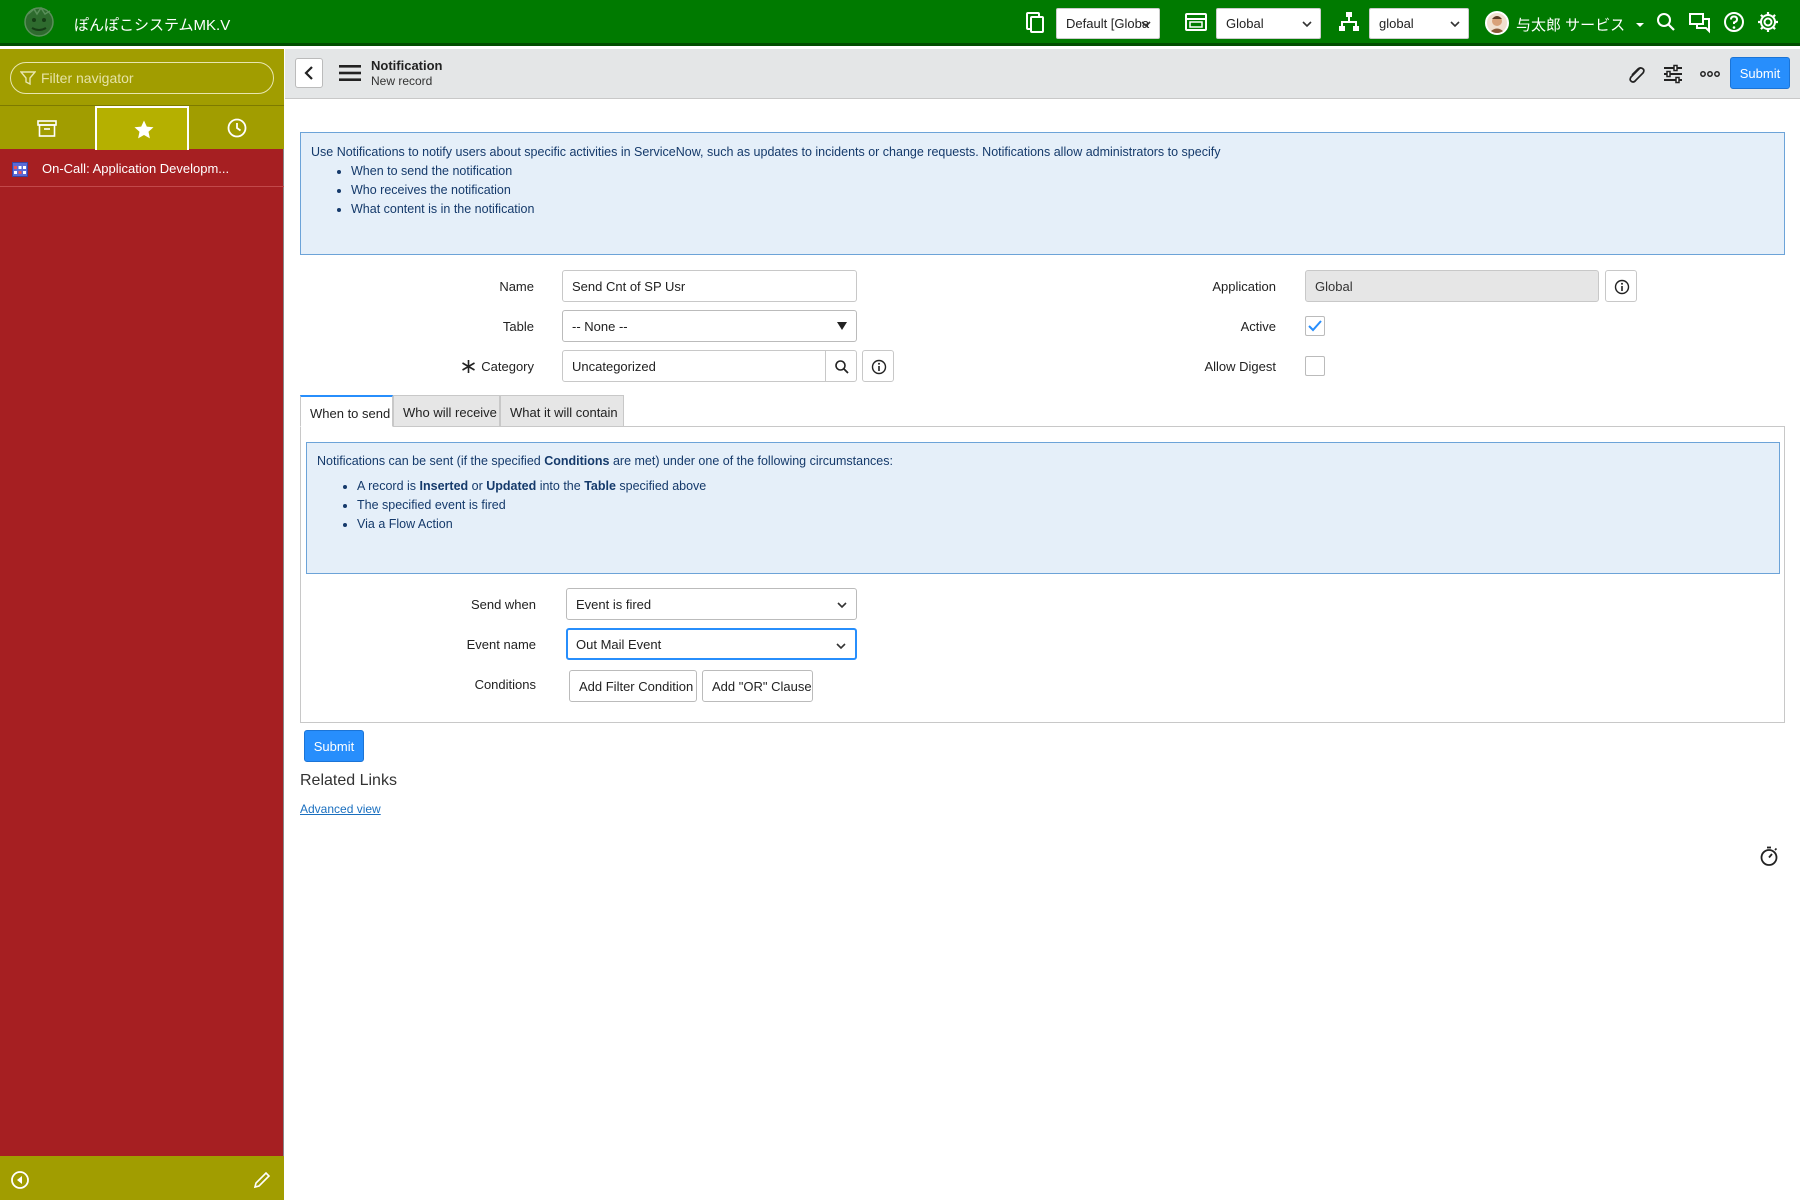 Image resolution: width=1800 pixels, height=1200 pixels. What do you see at coordinates (340, 809) in the screenshot?
I see `advanced-view-link: Advanced view` at bounding box center [340, 809].